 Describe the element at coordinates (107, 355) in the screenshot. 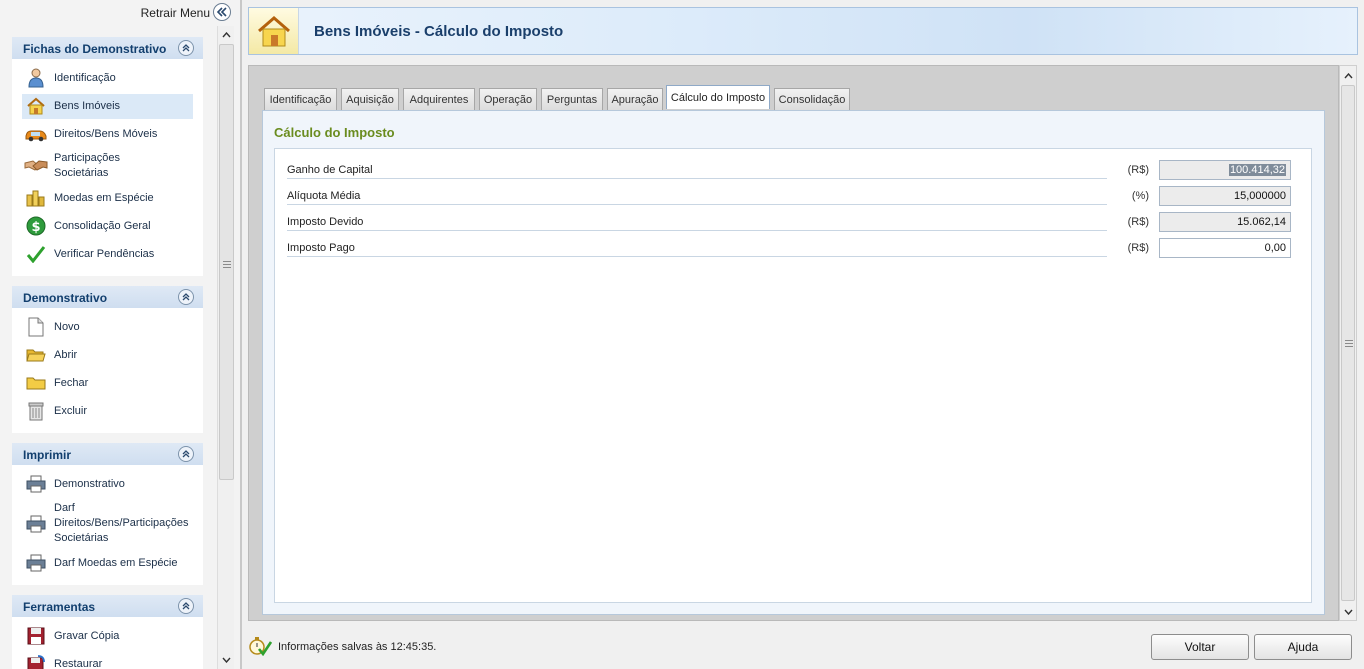

I see `menu-item-abrir: Abrir` at that location.